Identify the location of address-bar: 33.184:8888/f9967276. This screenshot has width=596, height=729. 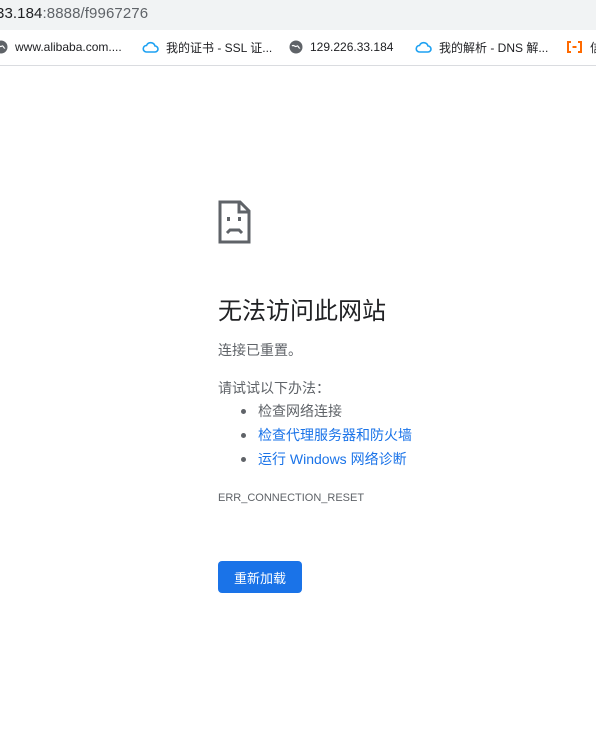
(298, 15).